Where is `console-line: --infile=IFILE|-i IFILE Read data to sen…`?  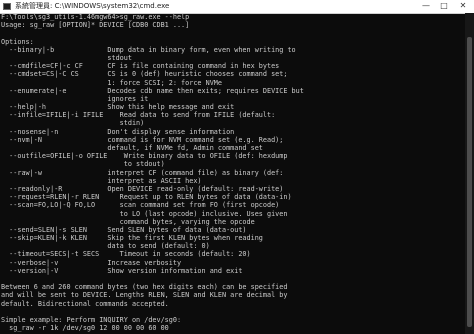 console-line: --infile=IFILE|-i IFILE Read data to sen… is located at coordinates (138, 115).